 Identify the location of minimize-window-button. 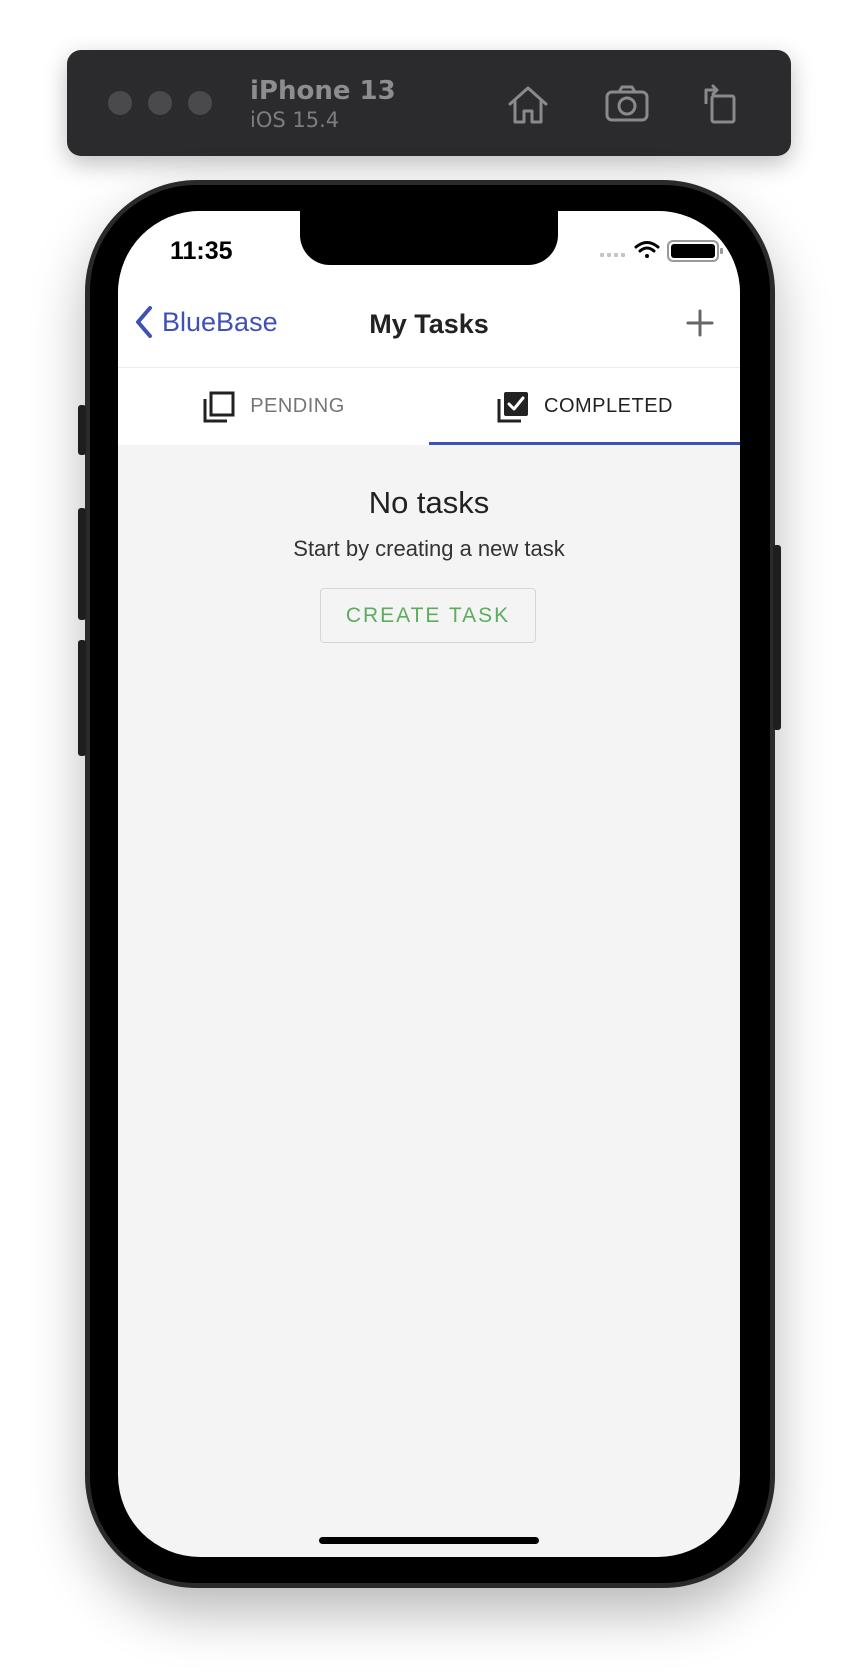
(160, 103).